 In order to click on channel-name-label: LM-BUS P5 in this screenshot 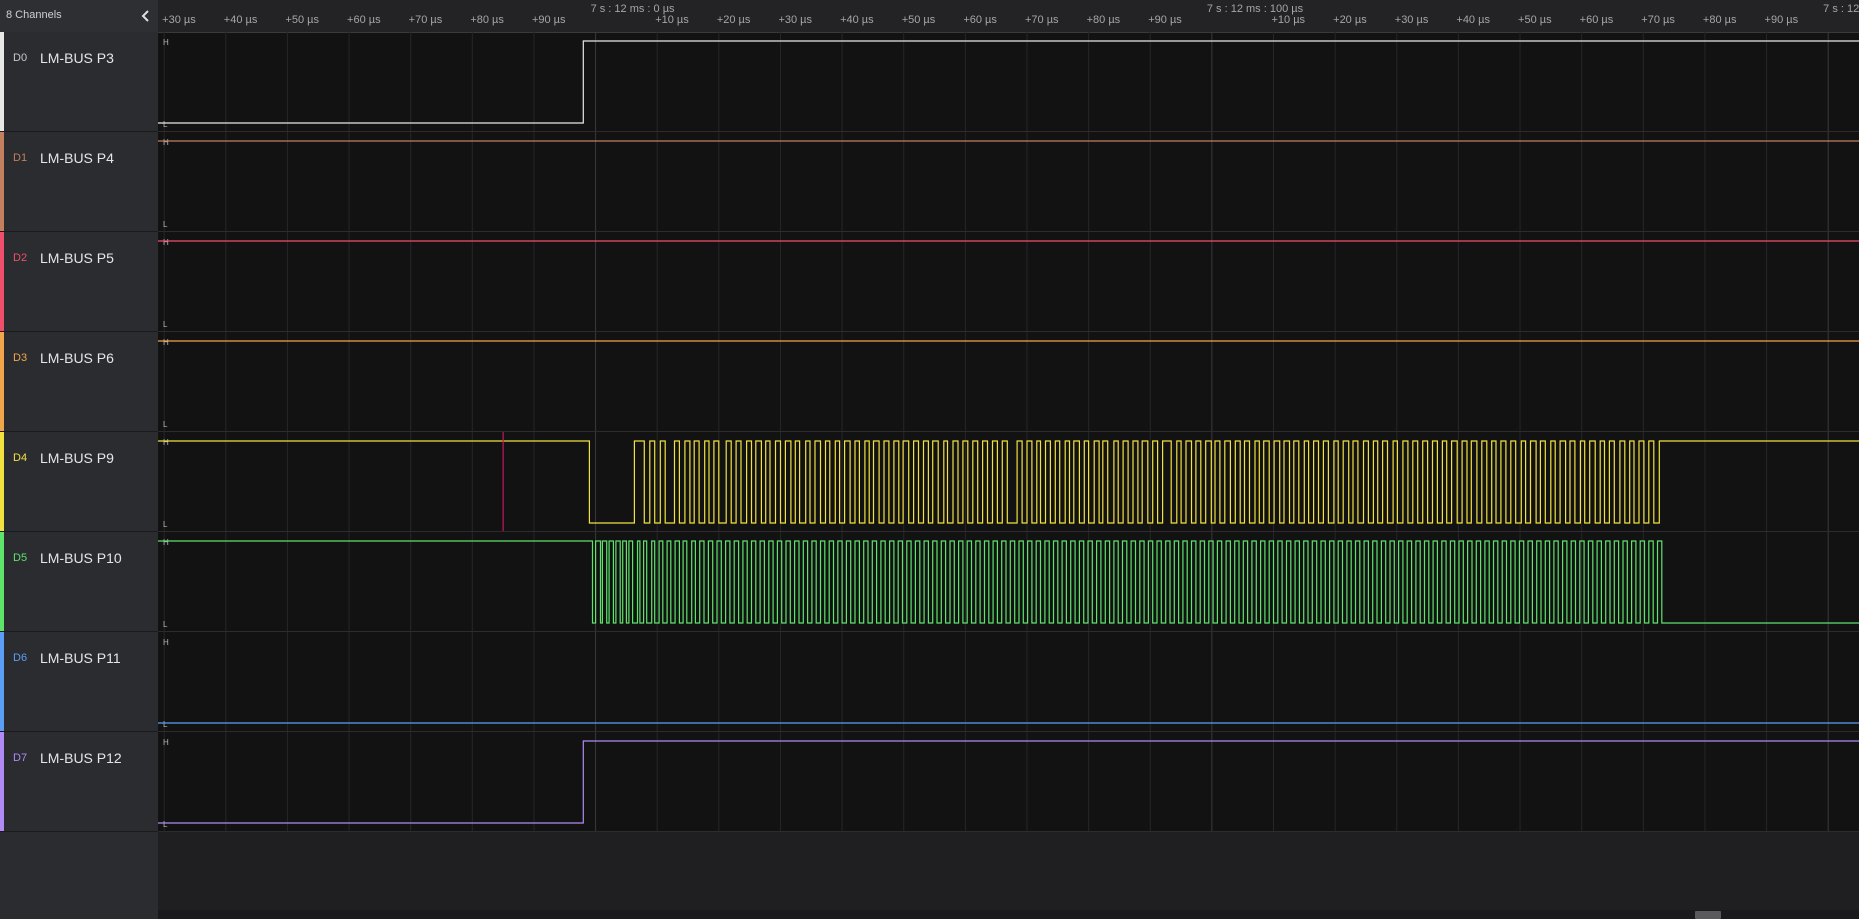, I will do `click(77, 258)`.